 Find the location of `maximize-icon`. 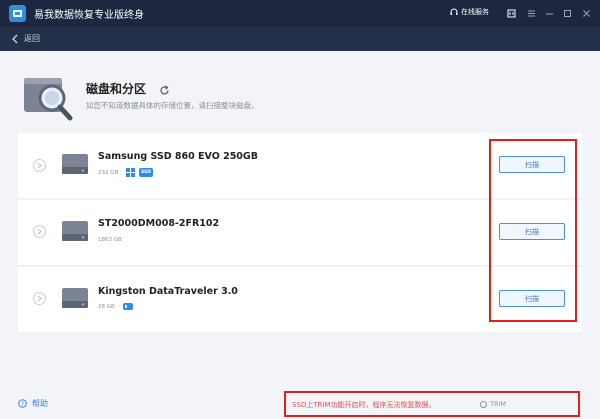

maximize-icon is located at coordinates (567, 13).